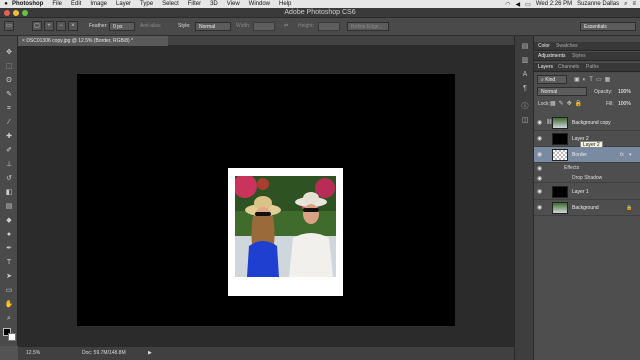  What do you see at coordinates (9, 263) in the screenshot?
I see `type-tool-icon: T` at bounding box center [9, 263].